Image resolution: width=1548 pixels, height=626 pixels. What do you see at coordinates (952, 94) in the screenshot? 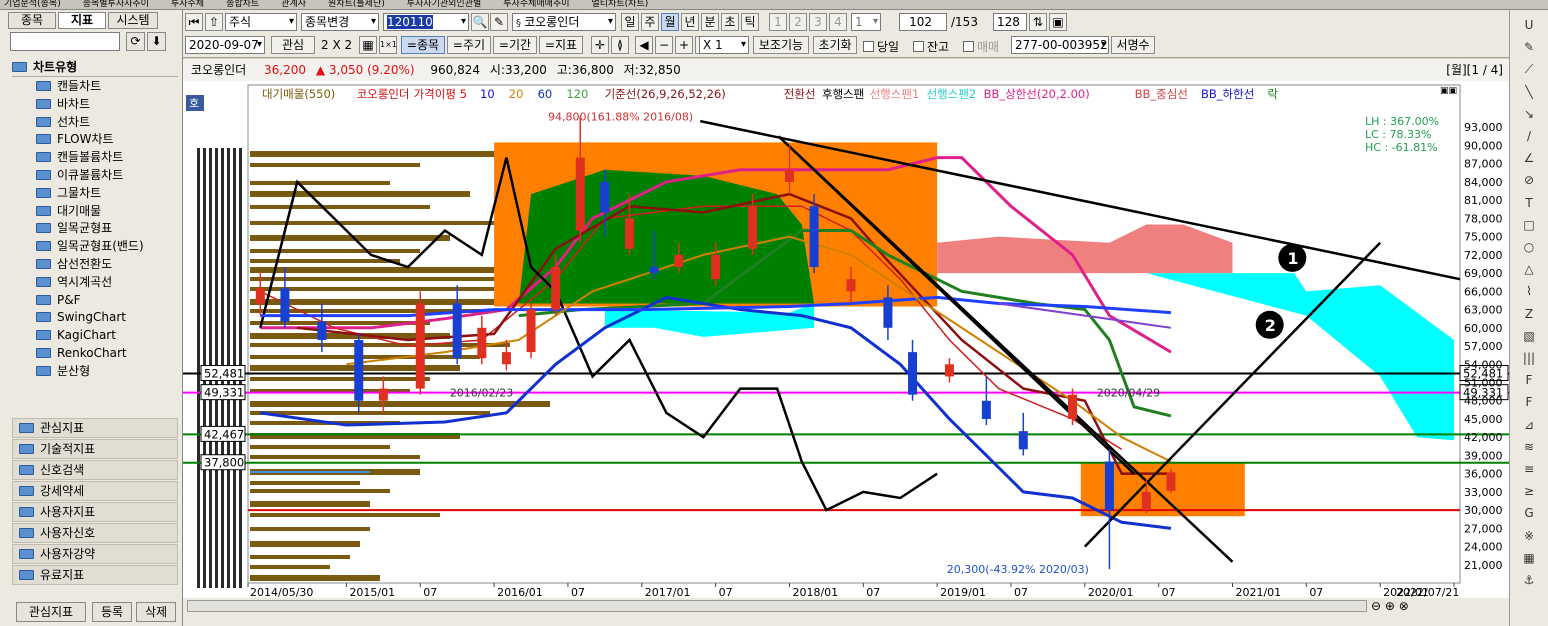
I see `legend-item: 선행스팬2` at bounding box center [952, 94].